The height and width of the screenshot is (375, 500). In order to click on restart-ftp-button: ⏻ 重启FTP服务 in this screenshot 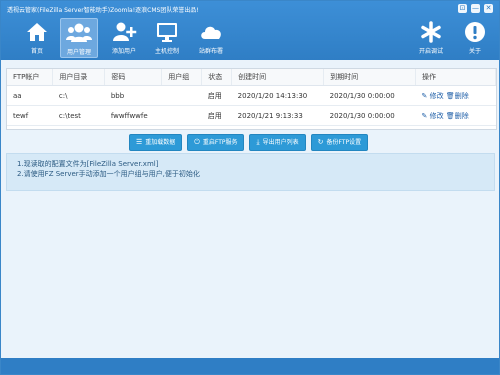, I will do `click(216, 142)`.